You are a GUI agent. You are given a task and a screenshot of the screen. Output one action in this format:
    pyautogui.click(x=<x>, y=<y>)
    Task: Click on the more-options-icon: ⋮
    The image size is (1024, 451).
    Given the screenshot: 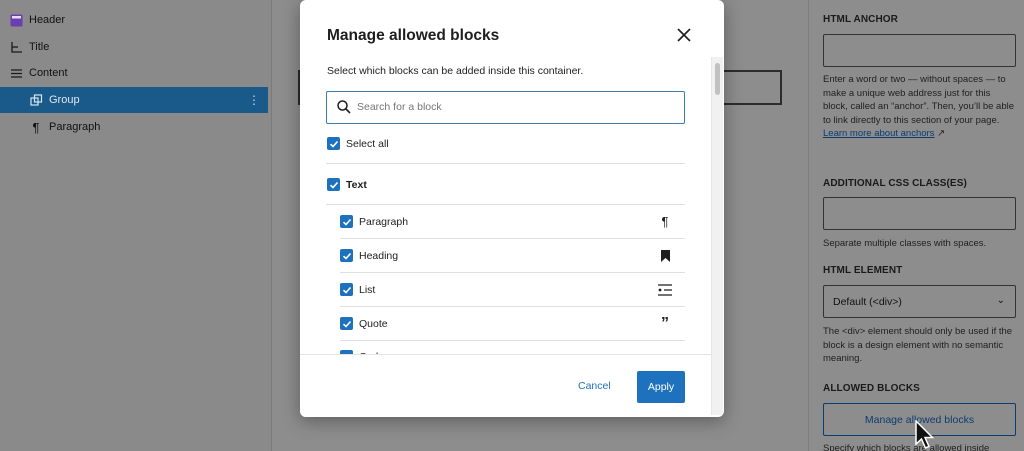 What is the action you would take?
    pyautogui.click(x=254, y=100)
    